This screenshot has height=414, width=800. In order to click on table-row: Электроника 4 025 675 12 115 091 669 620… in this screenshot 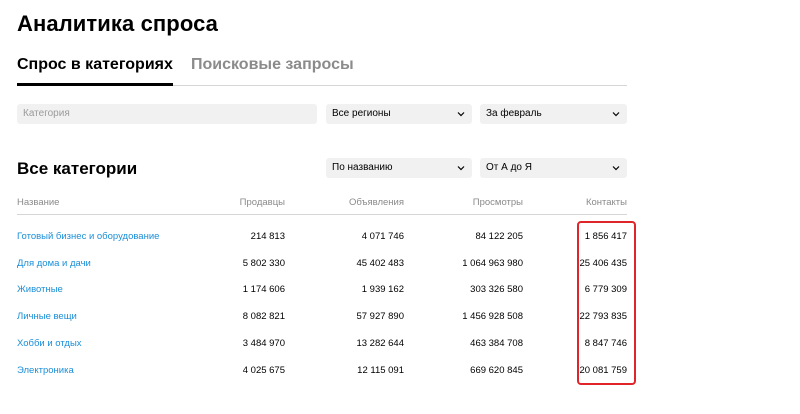, I will do `click(322, 370)`.